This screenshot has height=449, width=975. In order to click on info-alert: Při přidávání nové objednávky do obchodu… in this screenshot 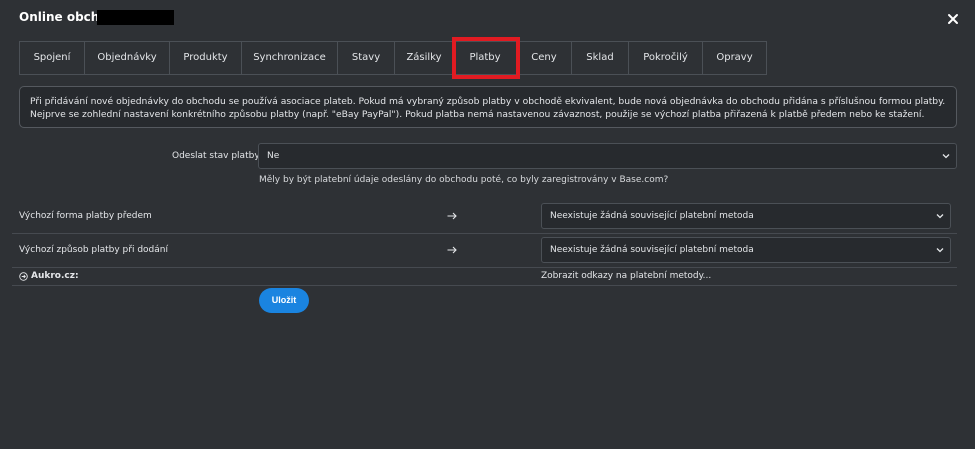, I will do `click(488, 107)`.